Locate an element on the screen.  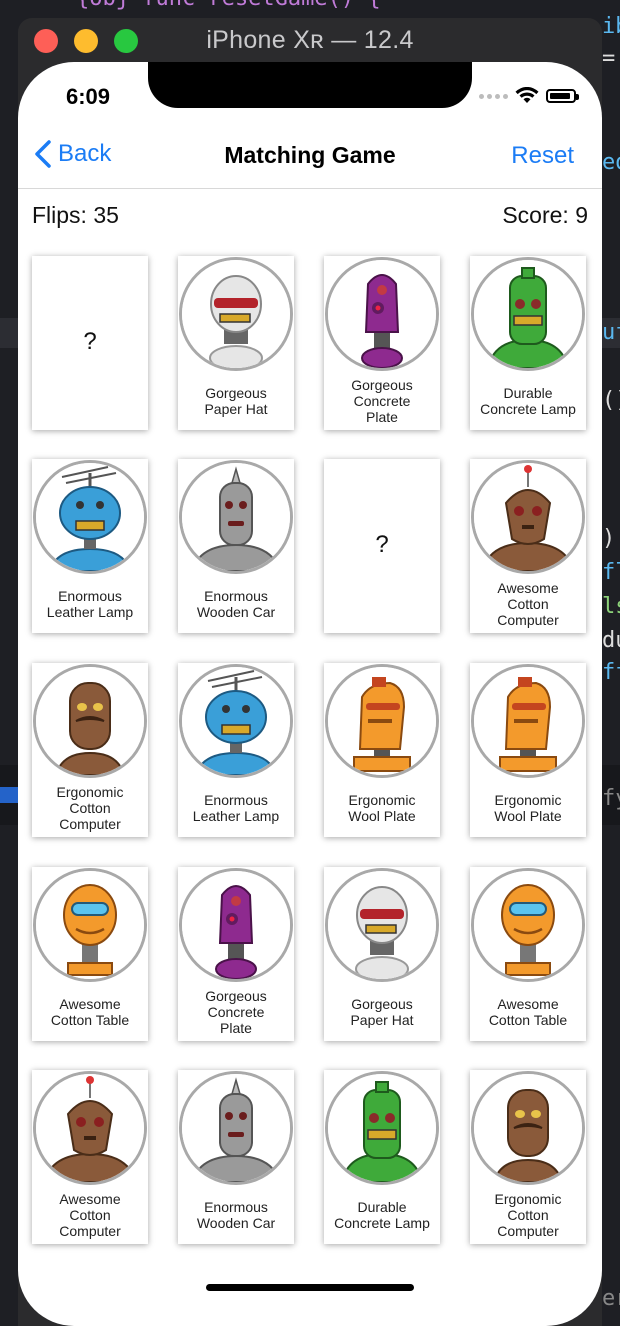
score-counter: Score: 9 is located at coordinates (545, 215).